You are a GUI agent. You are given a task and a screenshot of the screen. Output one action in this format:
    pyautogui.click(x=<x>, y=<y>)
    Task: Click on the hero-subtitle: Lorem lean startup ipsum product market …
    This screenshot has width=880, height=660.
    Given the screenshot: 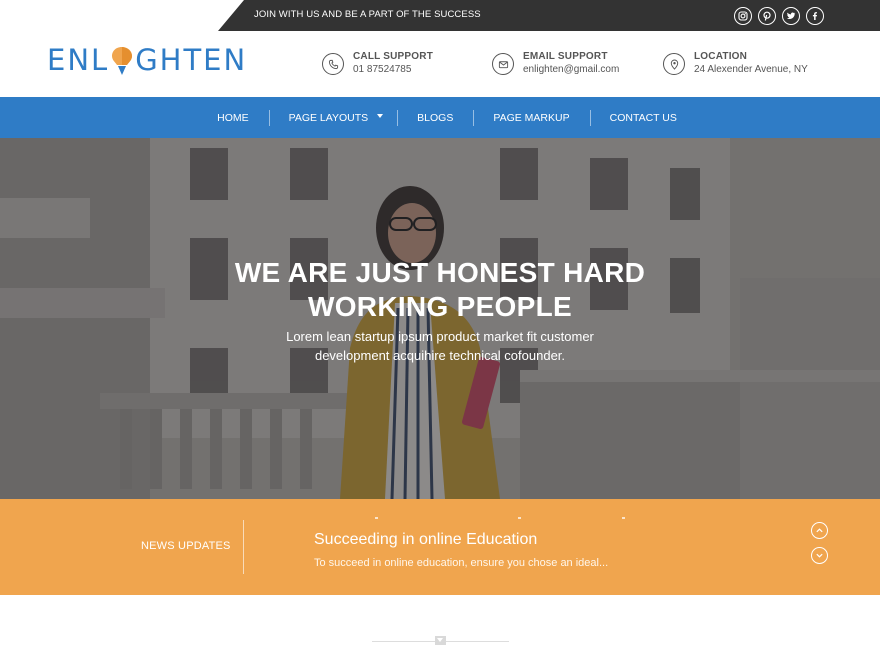 What is the action you would take?
    pyautogui.click(x=440, y=346)
    